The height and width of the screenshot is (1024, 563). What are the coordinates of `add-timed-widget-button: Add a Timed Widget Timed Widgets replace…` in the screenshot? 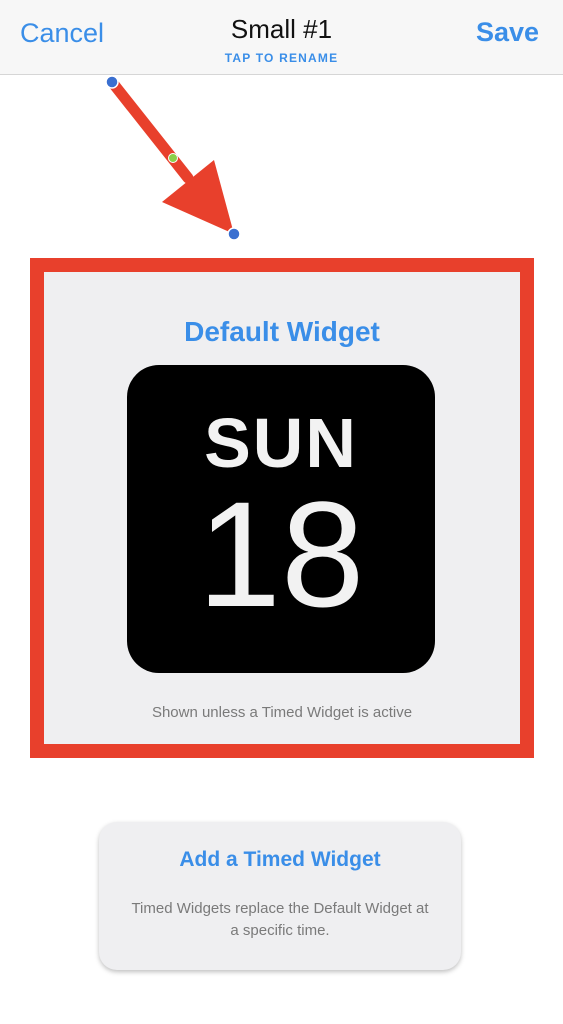 It's located at (280, 896).